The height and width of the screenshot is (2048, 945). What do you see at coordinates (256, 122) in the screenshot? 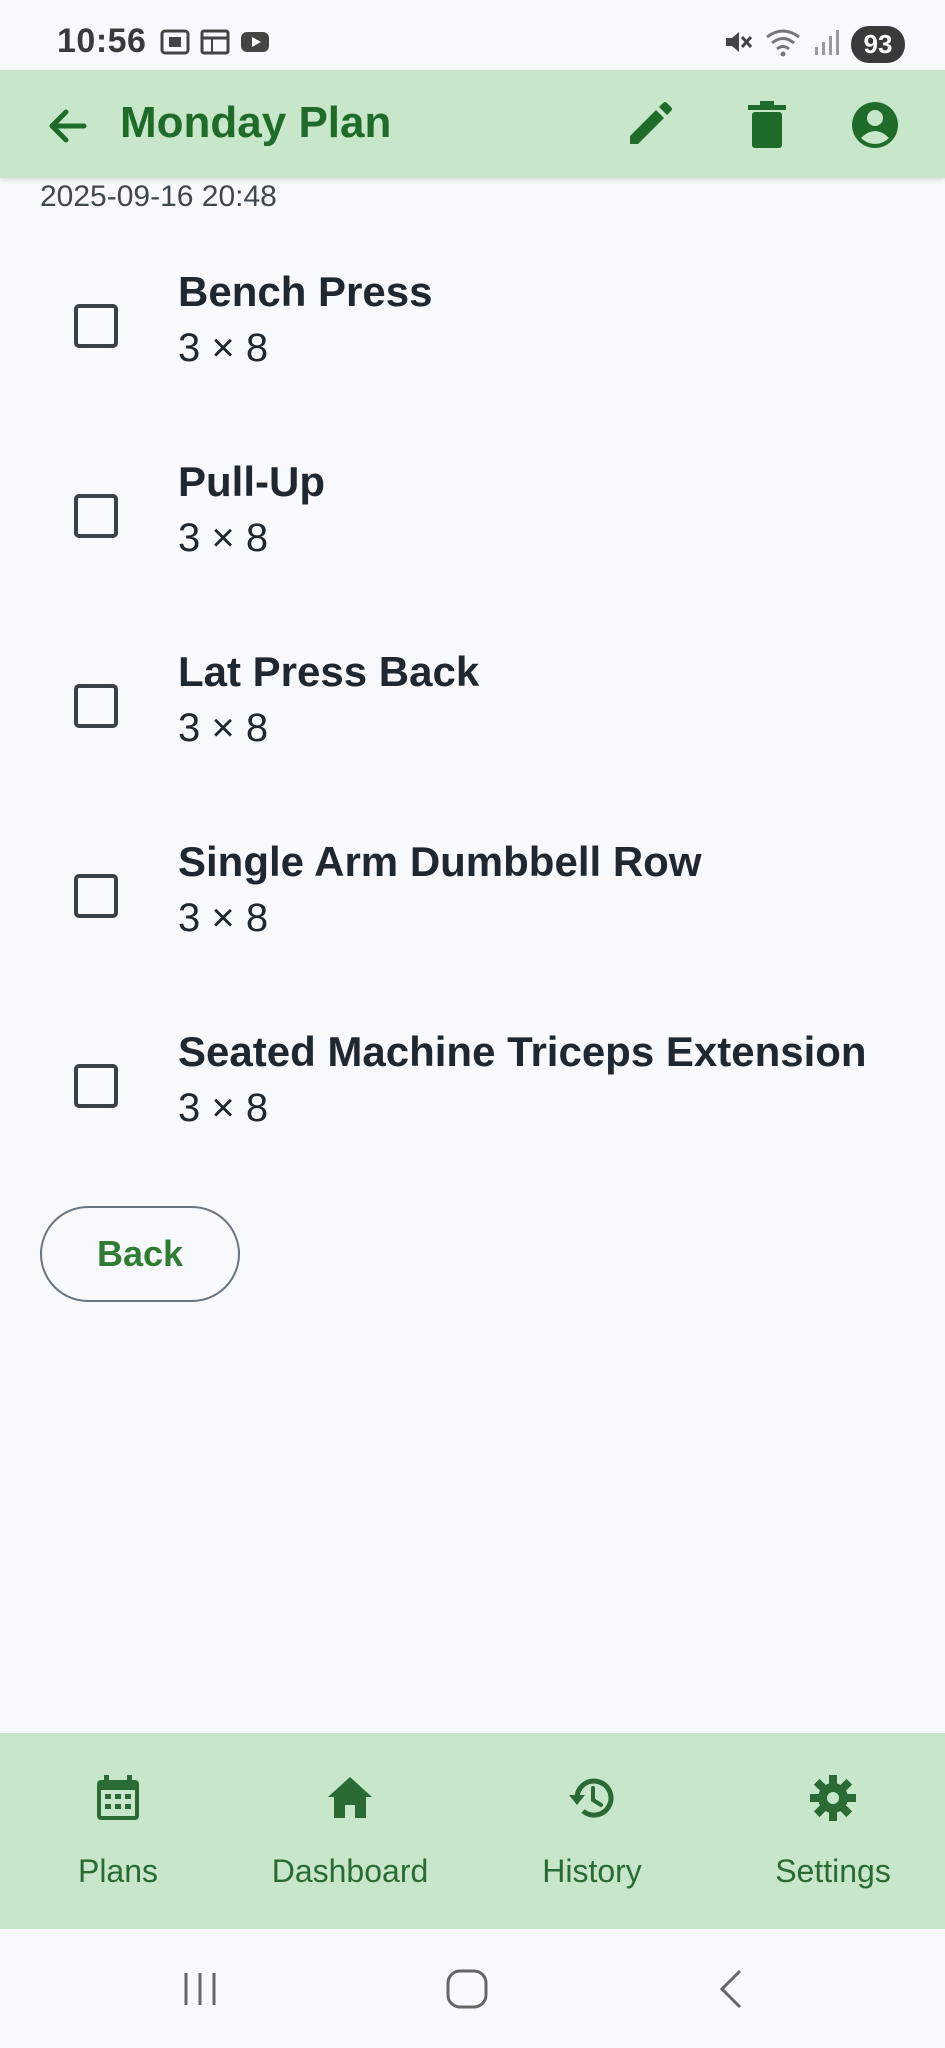
I see `page-title: Monday Plan` at bounding box center [256, 122].